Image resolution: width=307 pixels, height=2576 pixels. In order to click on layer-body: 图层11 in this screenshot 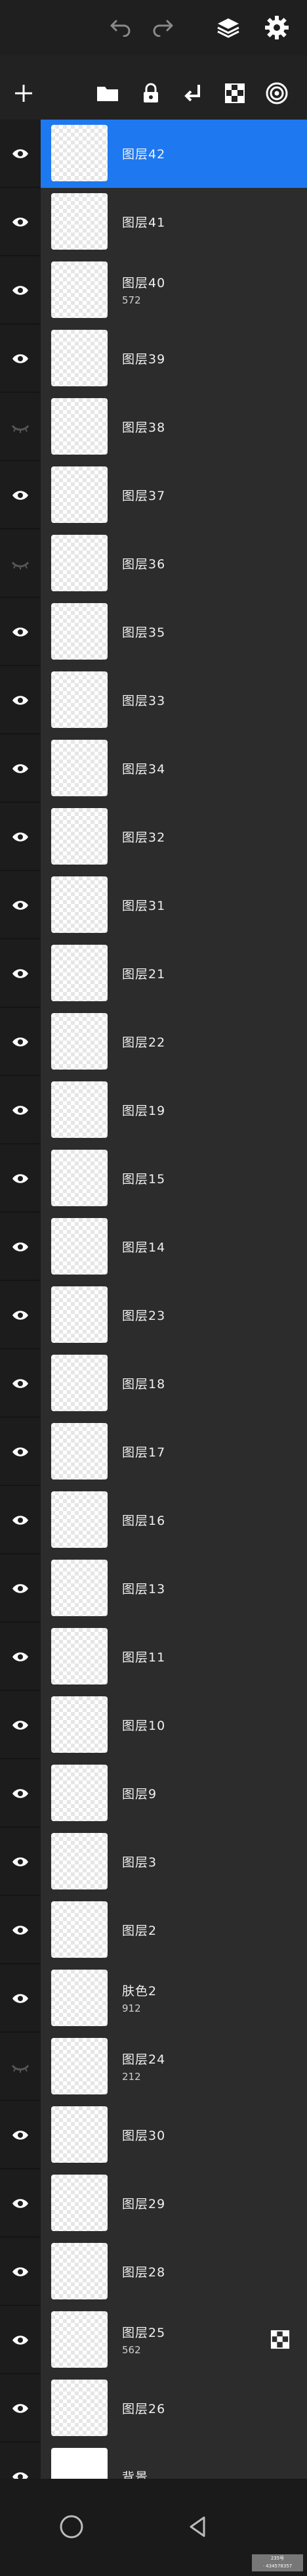, I will do `click(174, 1657)`.